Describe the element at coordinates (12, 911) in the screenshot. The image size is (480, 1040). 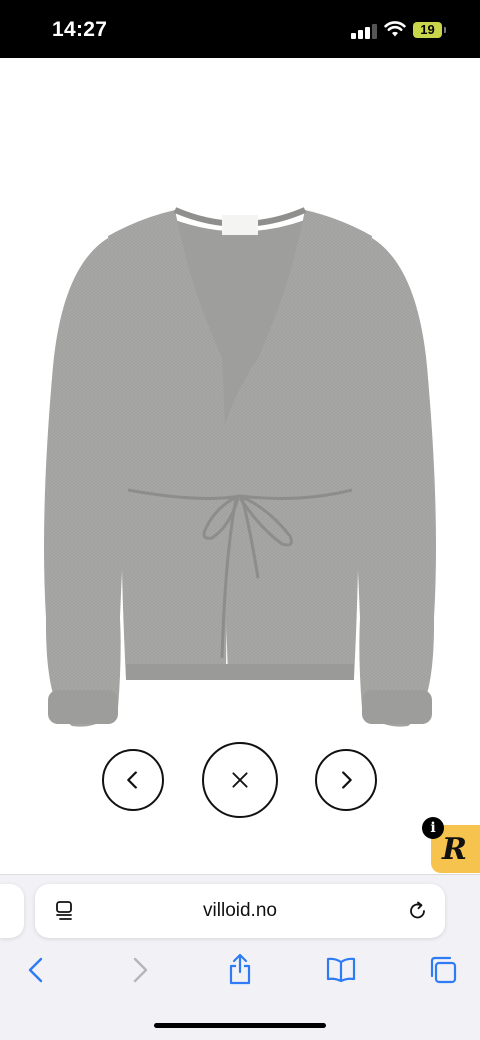
I see `previous-tab-edge` at that location.